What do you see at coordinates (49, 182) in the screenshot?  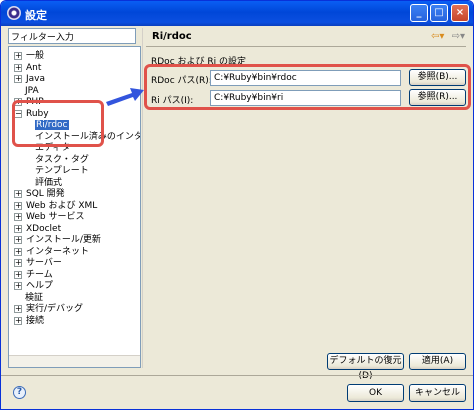 I see `tree-item-label: 評価式` at bounding box center [49, 182].